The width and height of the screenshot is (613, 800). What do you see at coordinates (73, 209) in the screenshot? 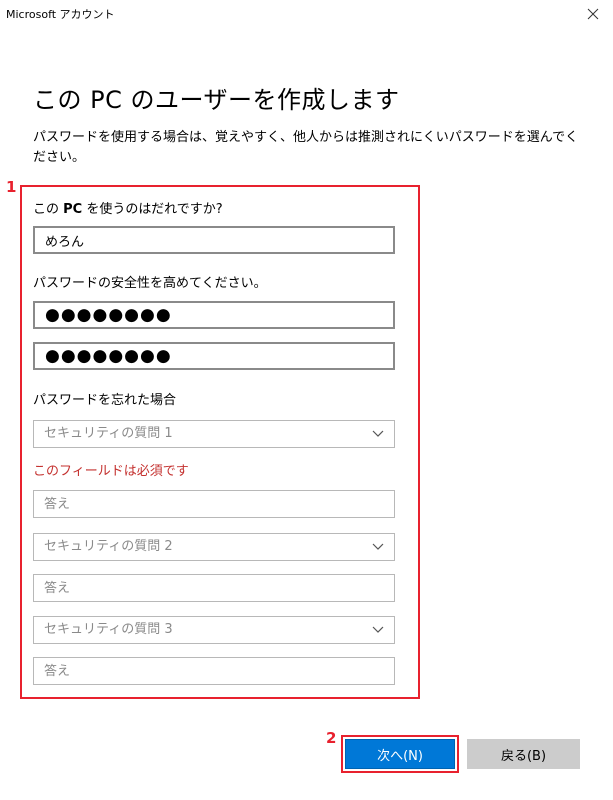
I see `username-label-pc: PC` at bounding box center [73, 209].